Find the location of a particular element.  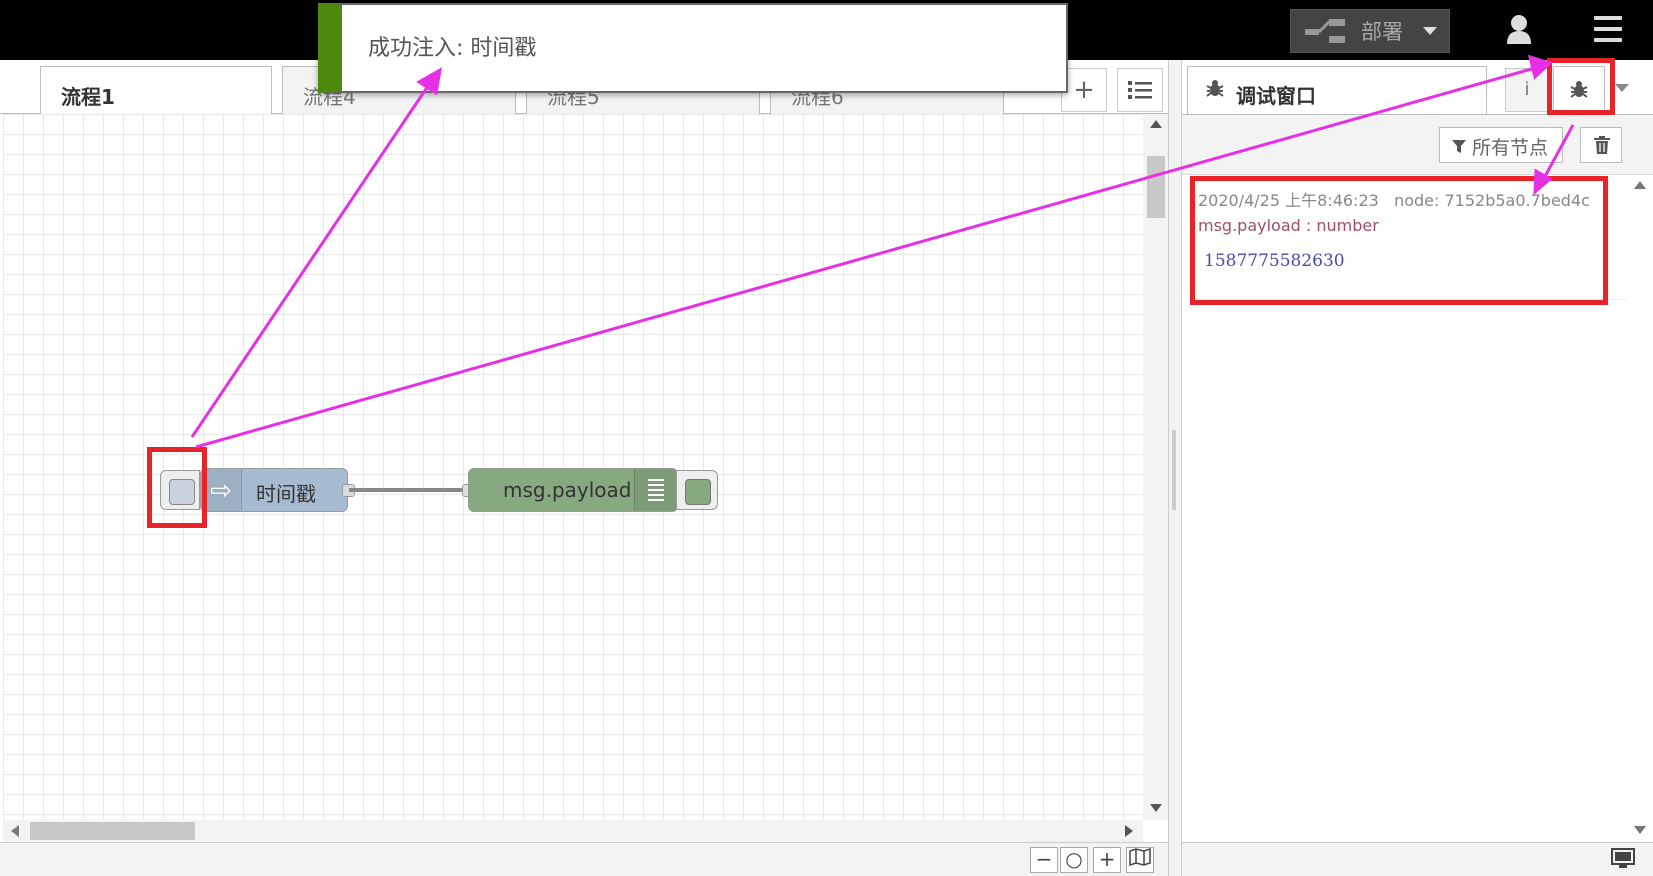

filter-label: 所有节点 is located at coordinates (1510, 148).